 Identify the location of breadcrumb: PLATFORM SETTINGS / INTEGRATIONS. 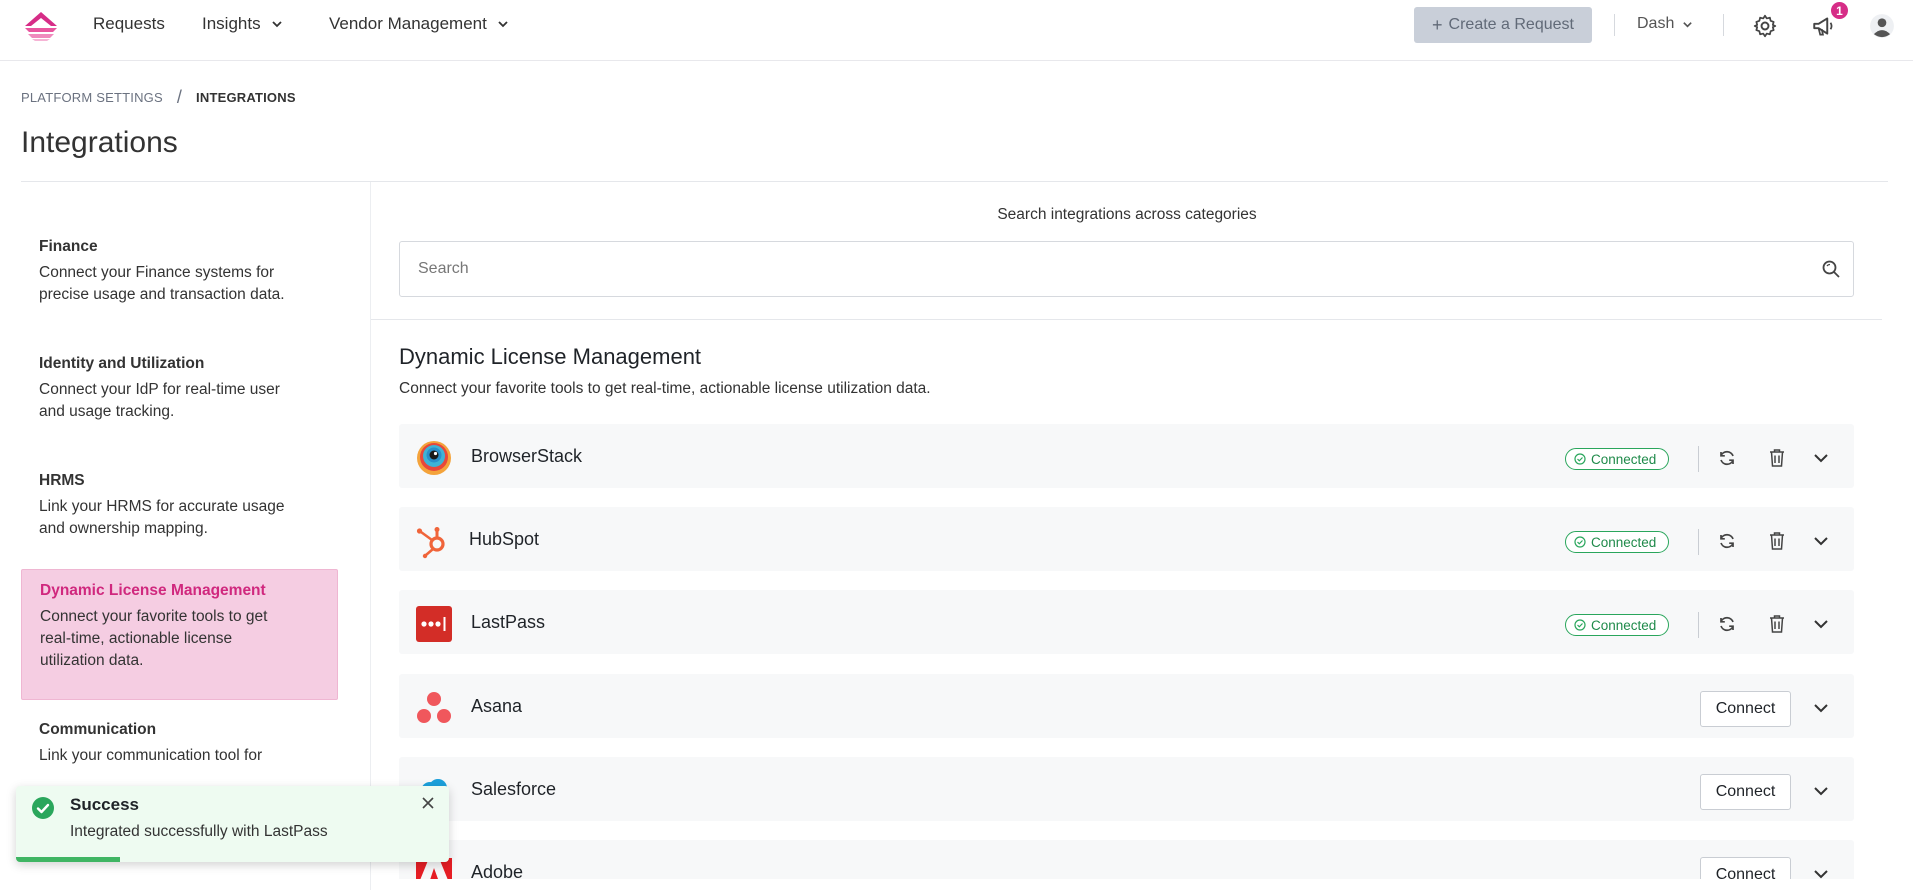
(158, 97).